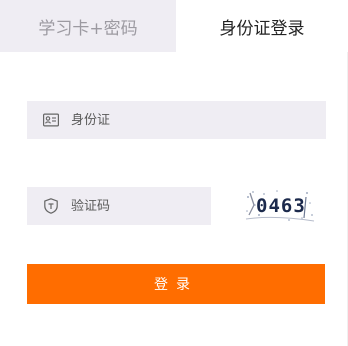  I want to click on captcha-field, so click(119, 206).